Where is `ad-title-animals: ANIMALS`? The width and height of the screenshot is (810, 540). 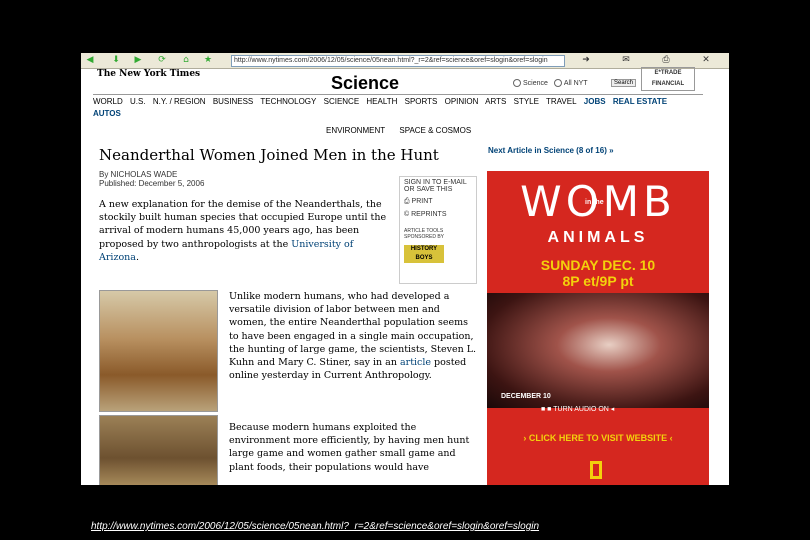 ad-title-animals: ANIMALS is located at coordinates (598, 237).